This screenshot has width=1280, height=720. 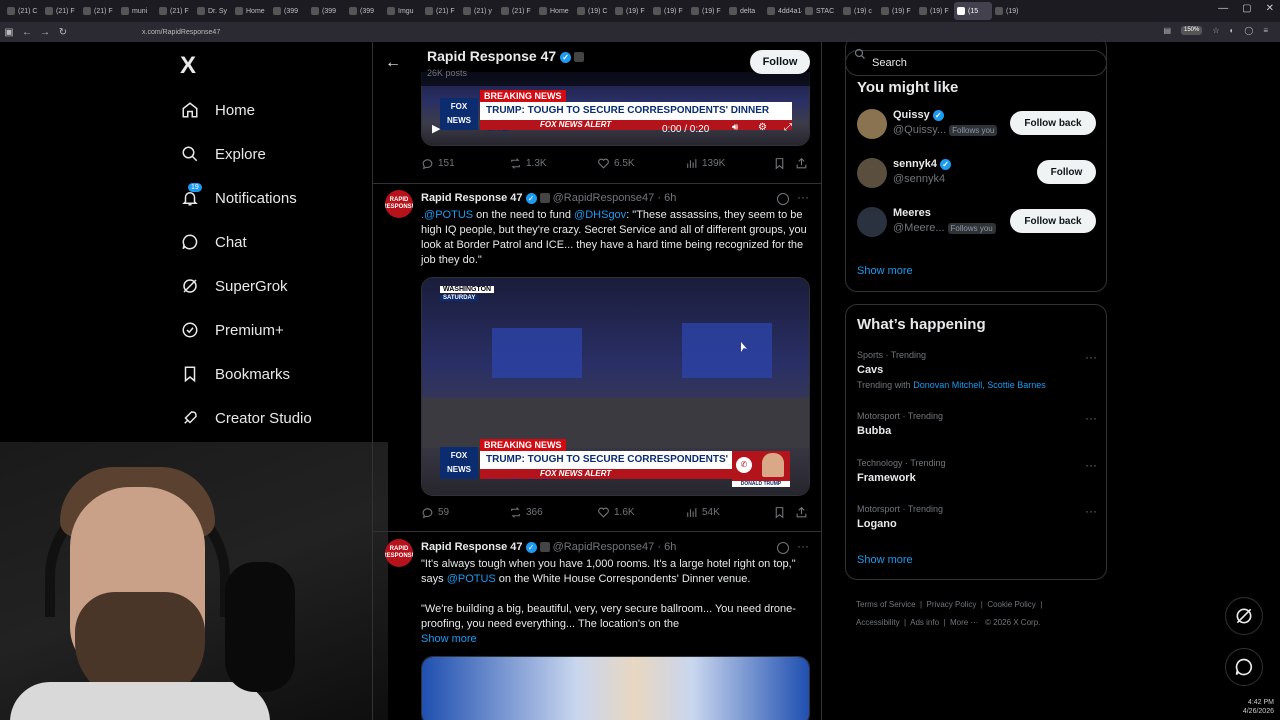 What do you see at coordinates (1232, 30) in the screenshot?
I see `extensions-icon: ◐` at bounding box center [1232, 30].